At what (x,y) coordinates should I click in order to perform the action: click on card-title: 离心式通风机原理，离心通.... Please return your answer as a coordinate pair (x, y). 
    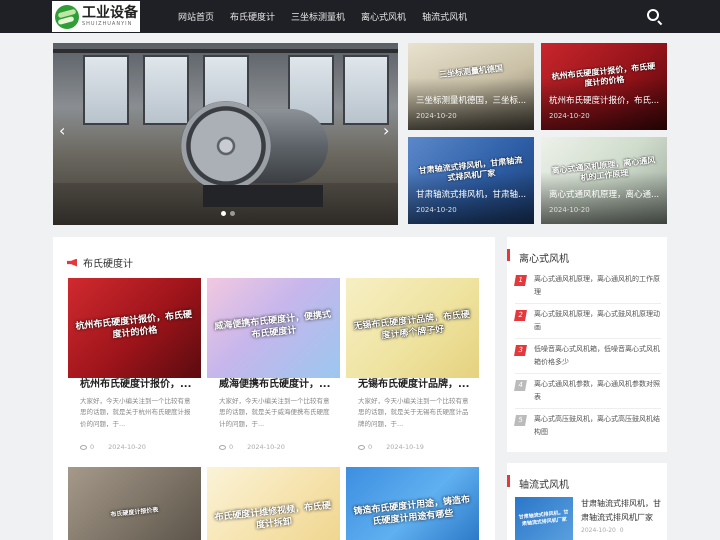
    Looking at the image, I should click on (605, 194).